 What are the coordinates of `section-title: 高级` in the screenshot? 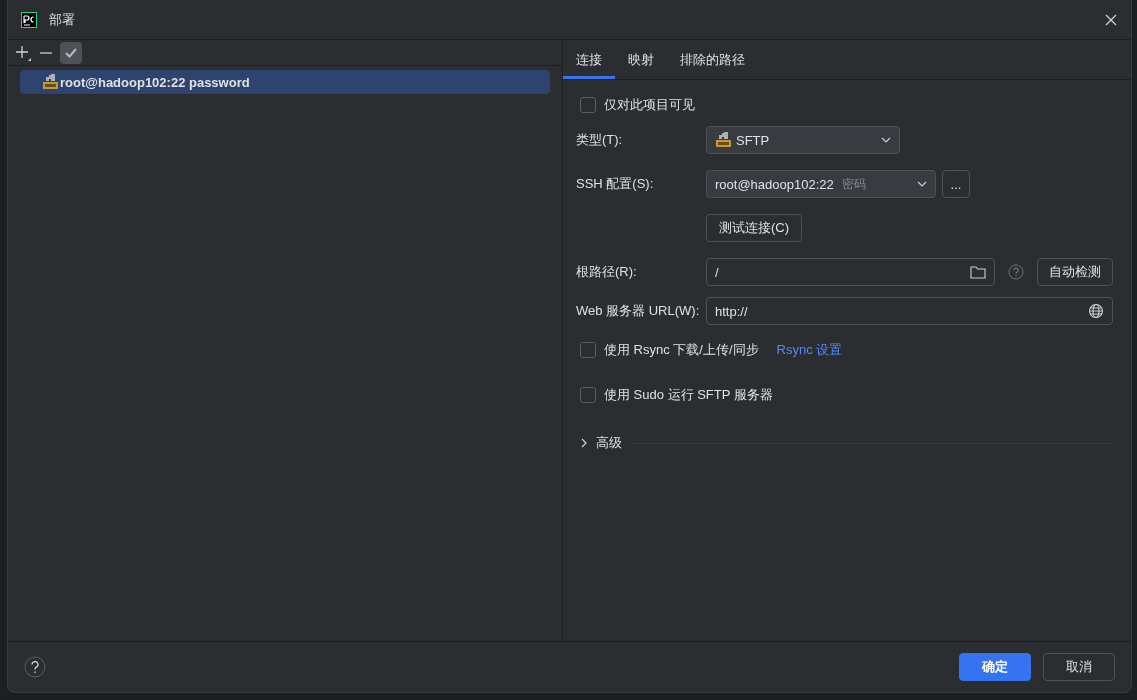 It's located at (609, 443).